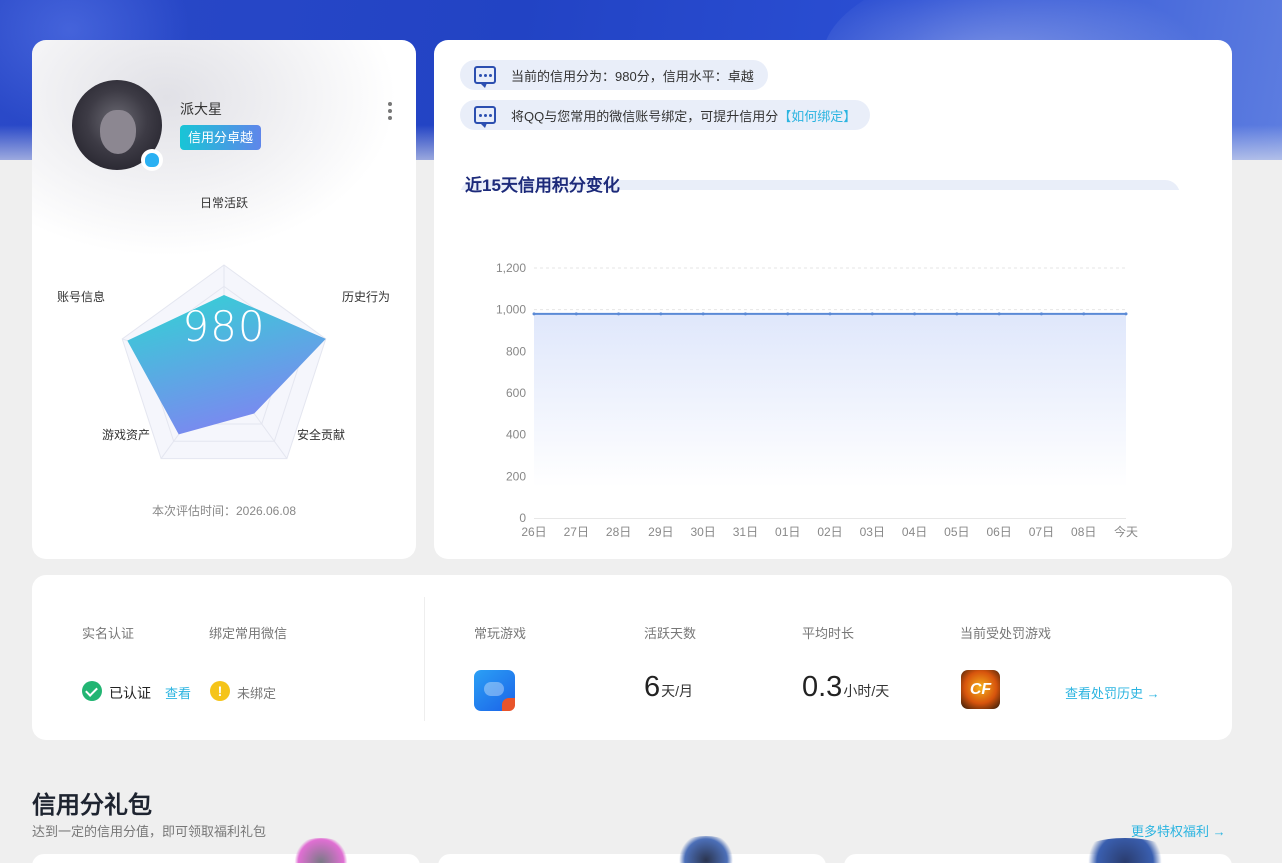 This screenshot has height=863, width=1282. Describe the element at coordinates (511, 268) in the screenshot. I see `y-tick-label: 1,200` at that location.